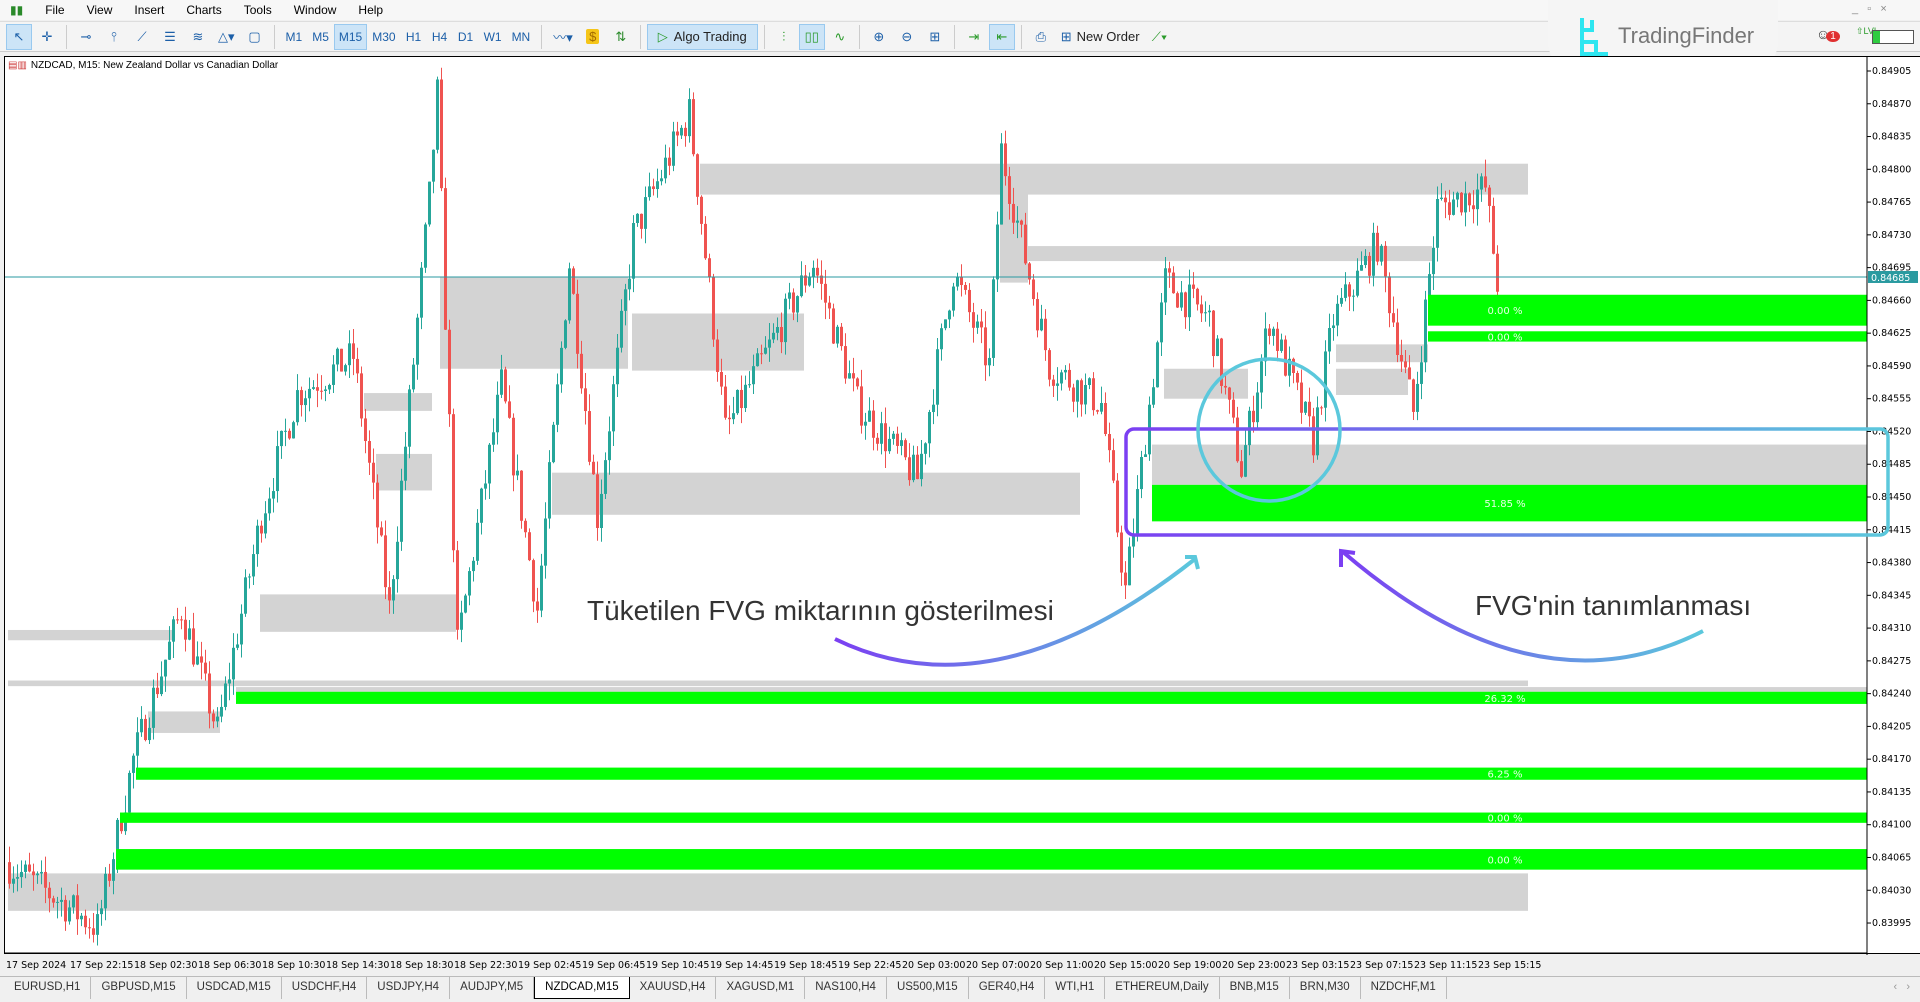 Image resolution: width=1920 pixels, height=1002 pixels. I want to click on zoom-in-icon: ⊕, so click(879, 37).